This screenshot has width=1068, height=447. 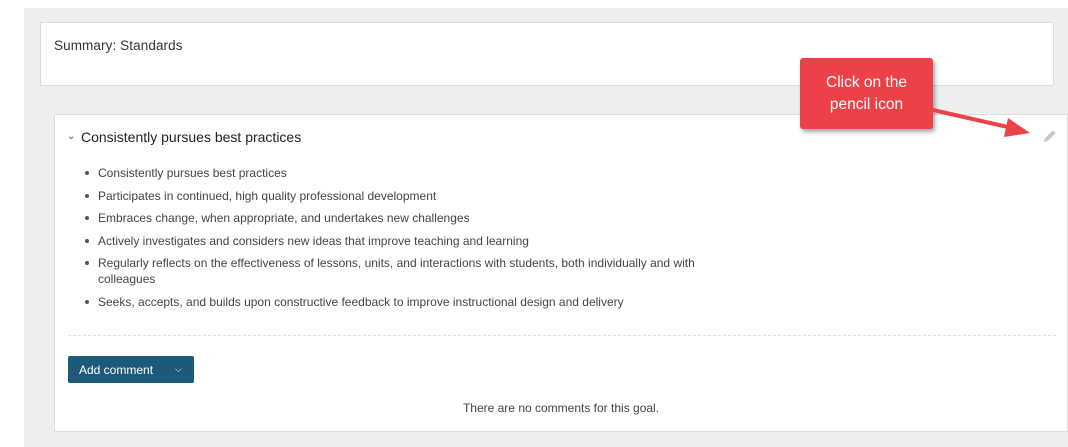 I want to click on chevron-down-icon: ⌄, so click(x=71, y=136).